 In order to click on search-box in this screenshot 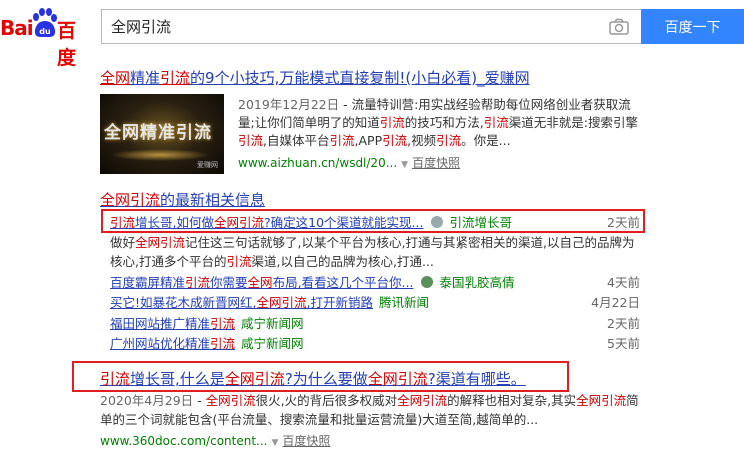, I will do `click(371, 26)`.